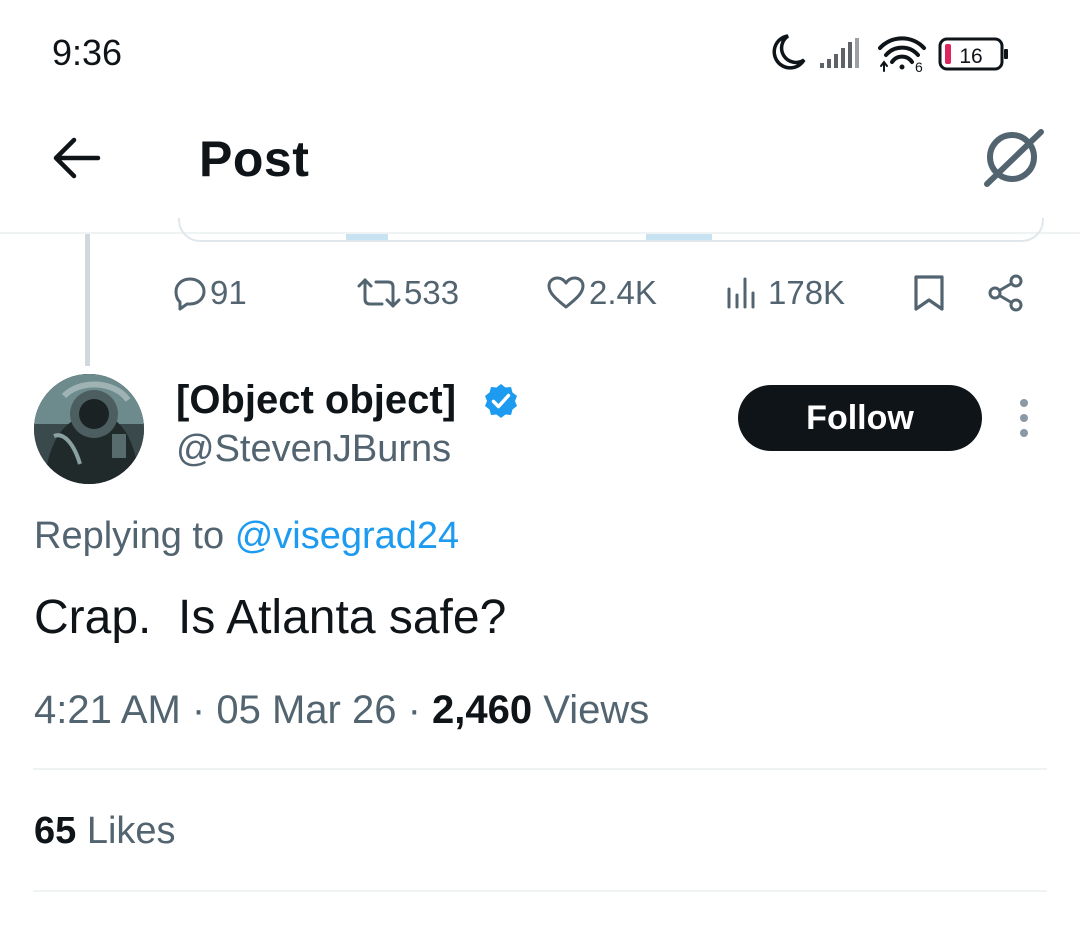 The height and width of the screenshot is (930, 1080). Describe the element at coordinates (270, 617) in the screenshot. I see `tweet-text: Crap. Is Atlanta safe?` at that location.